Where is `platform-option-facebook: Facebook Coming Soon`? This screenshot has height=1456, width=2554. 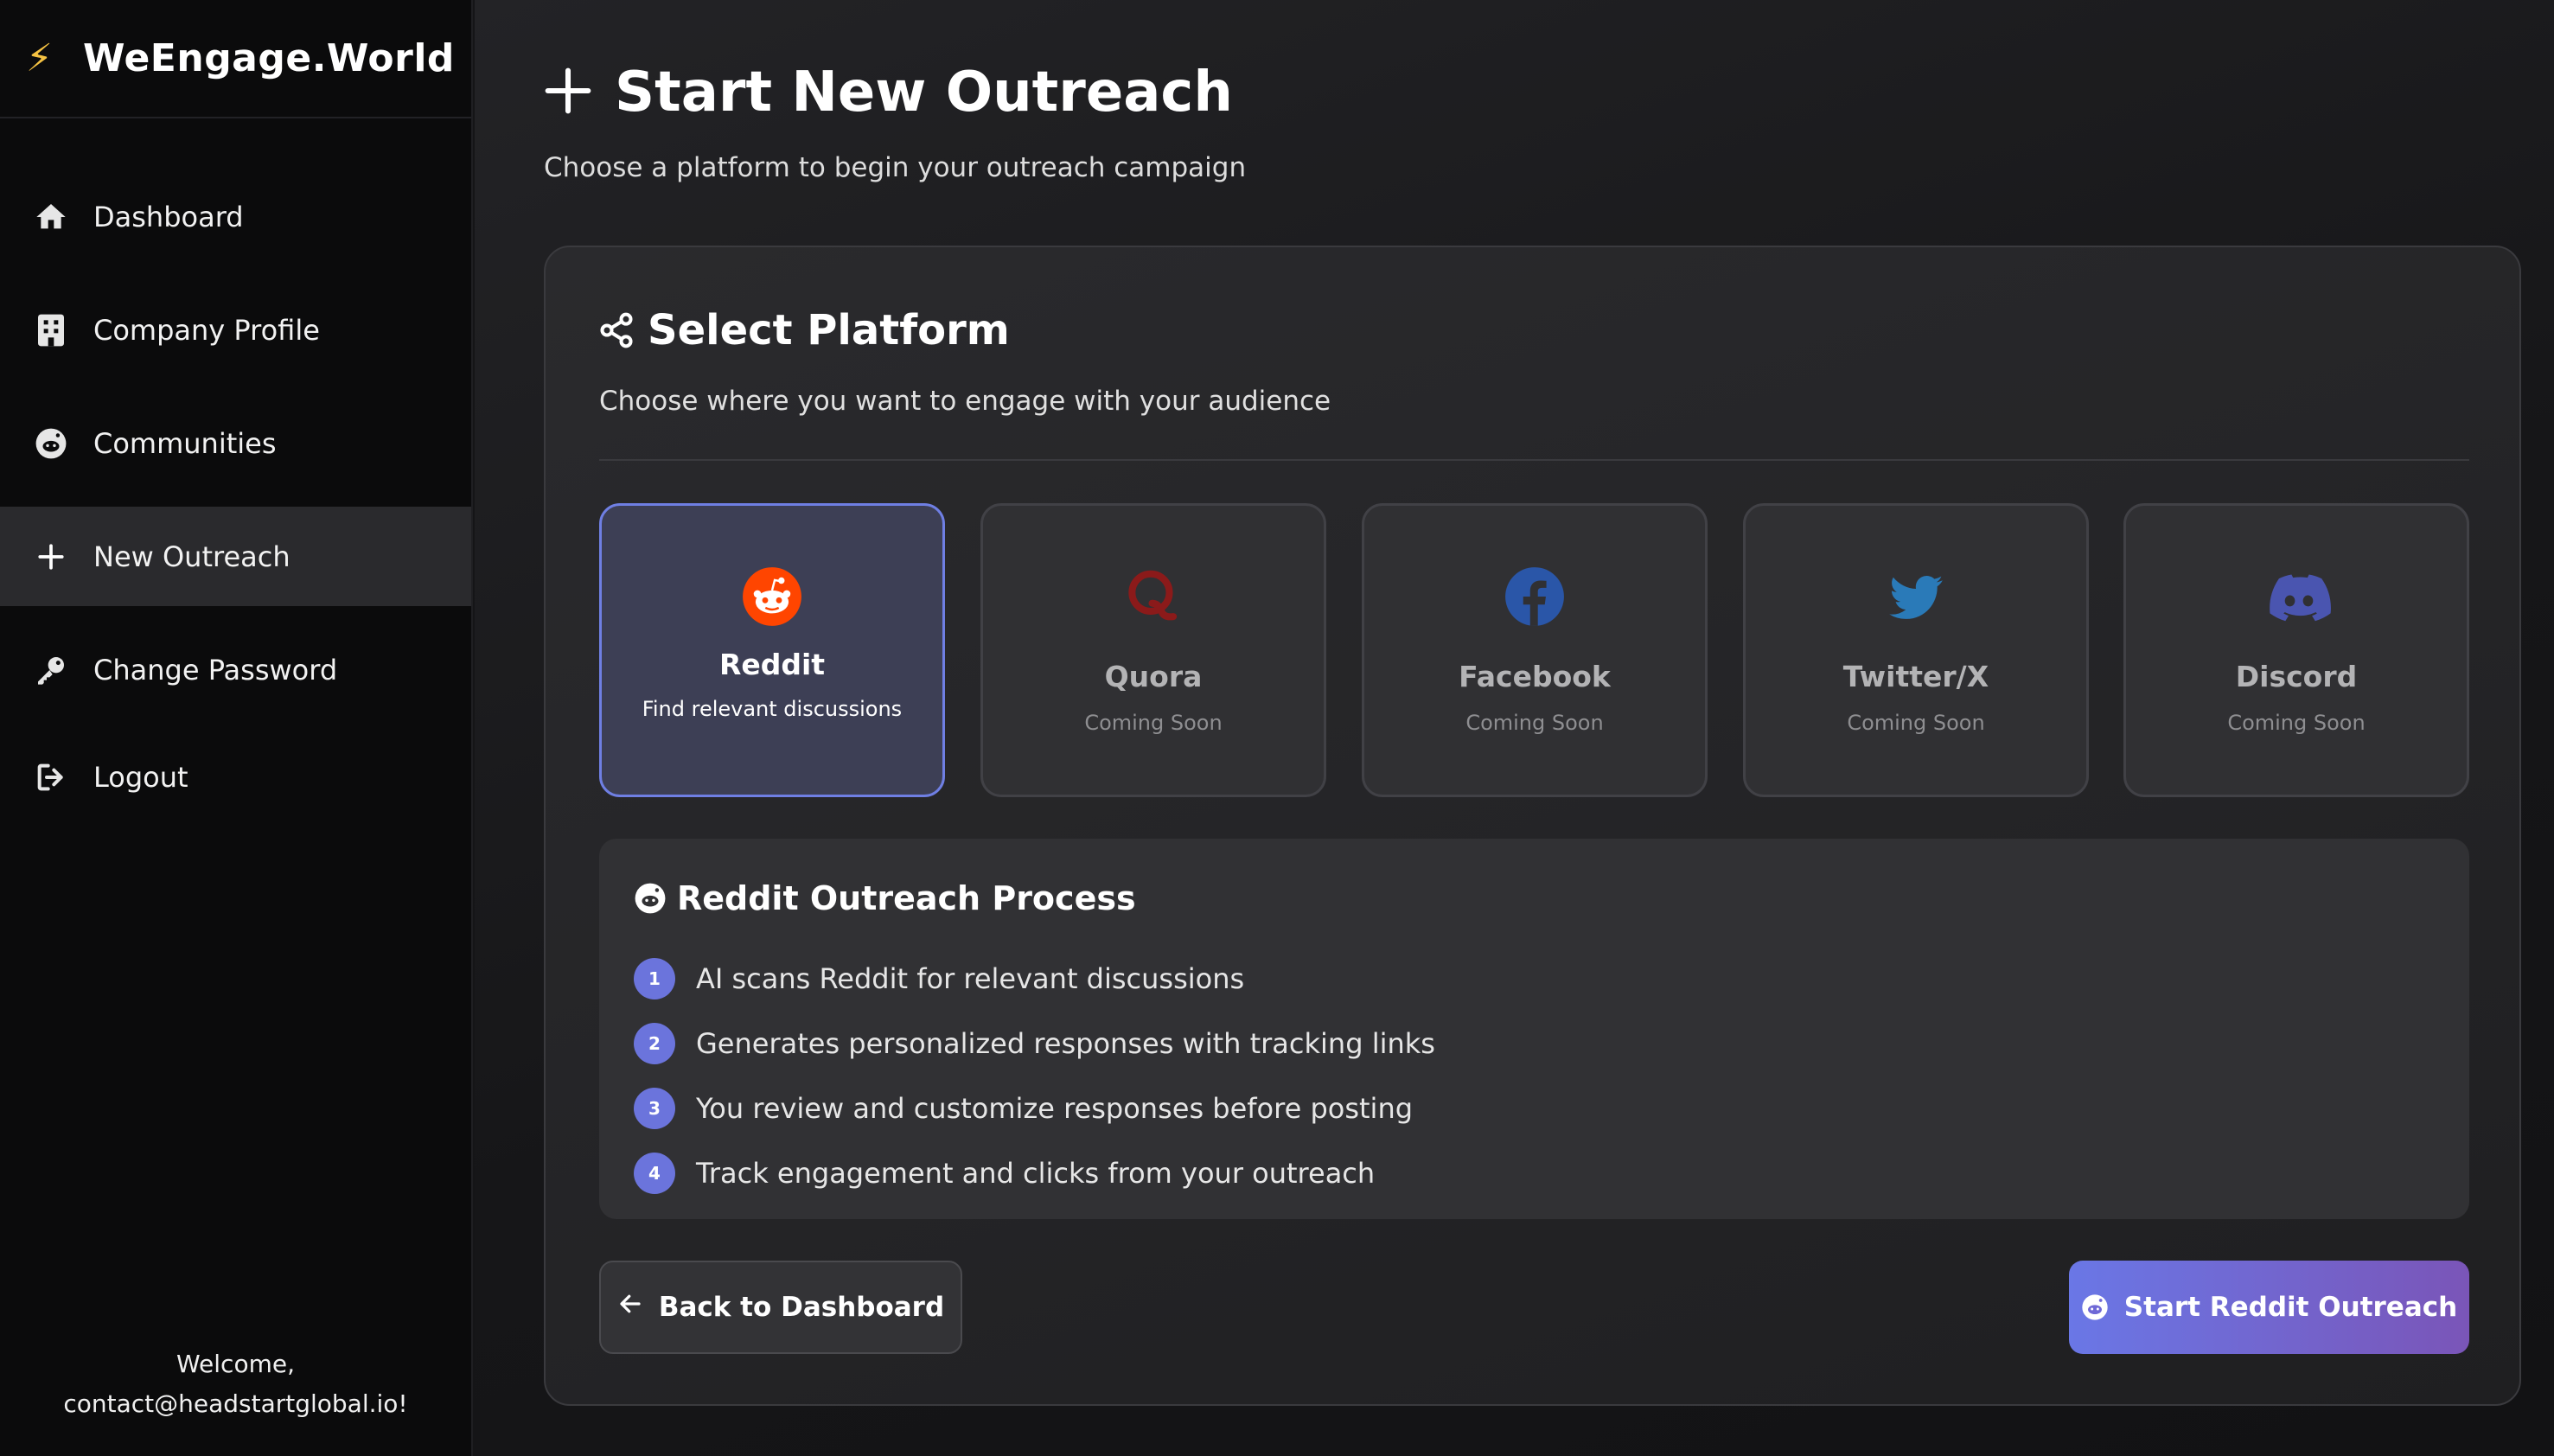
platform-option-facebook: Facebook Coming Soon is located at coordinates (1535, 650).